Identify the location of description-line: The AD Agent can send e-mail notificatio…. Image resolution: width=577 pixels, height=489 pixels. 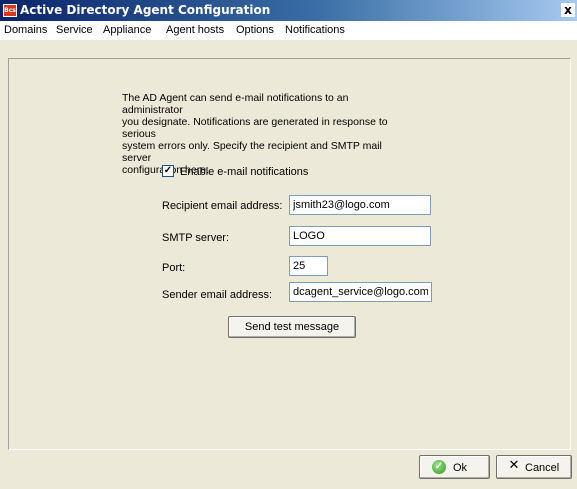
(235, 104).